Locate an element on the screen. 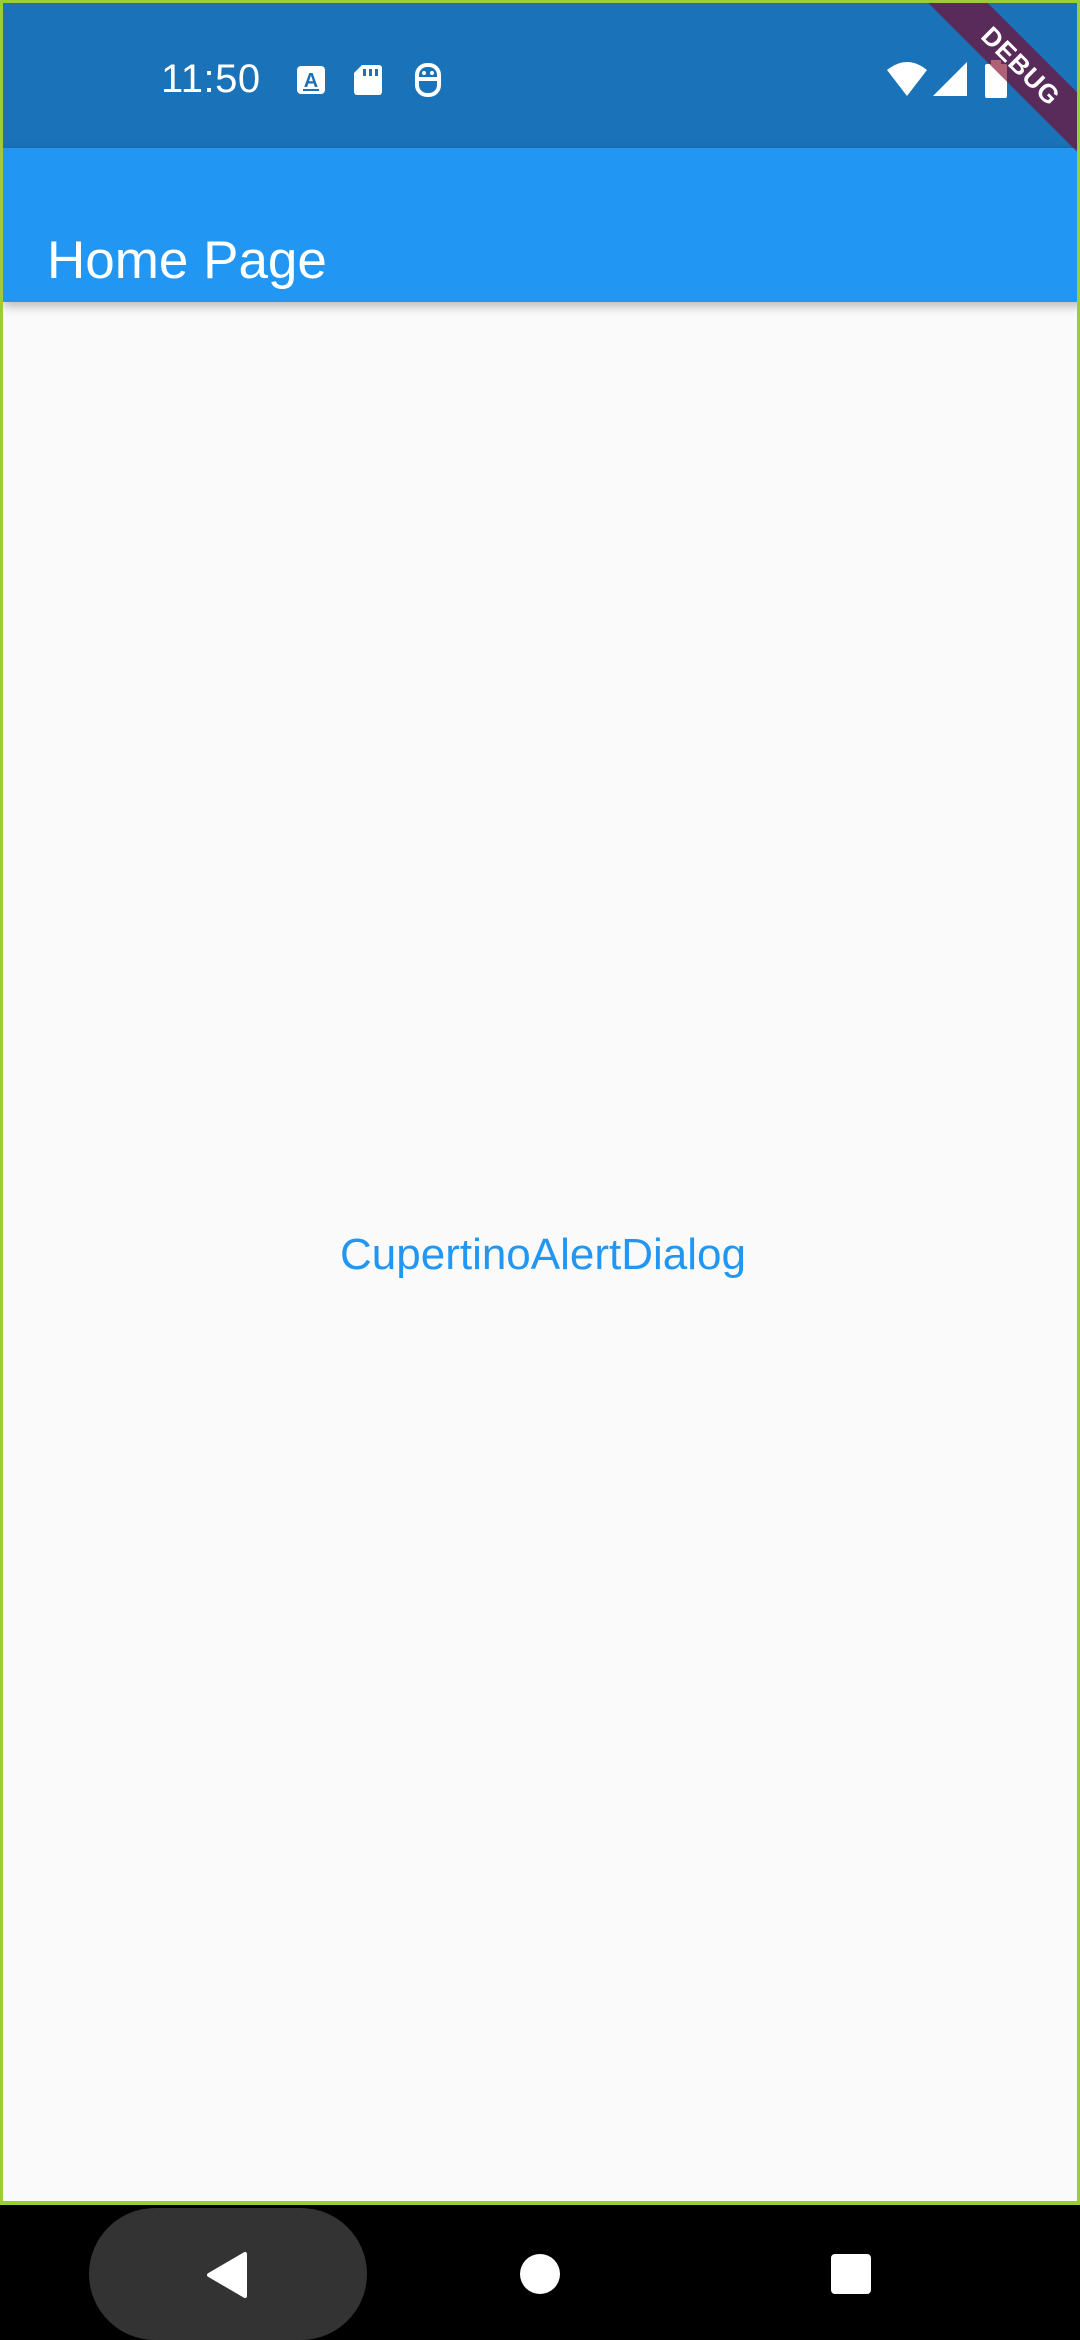  svg-text: A is located at coordinates (311, 81).